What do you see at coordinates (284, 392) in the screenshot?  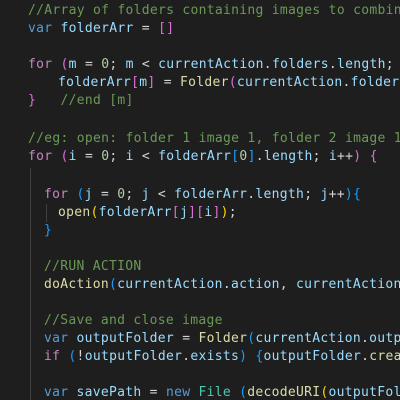 I see `code-token-function: decodeURI` at bounding box center [284, 392].